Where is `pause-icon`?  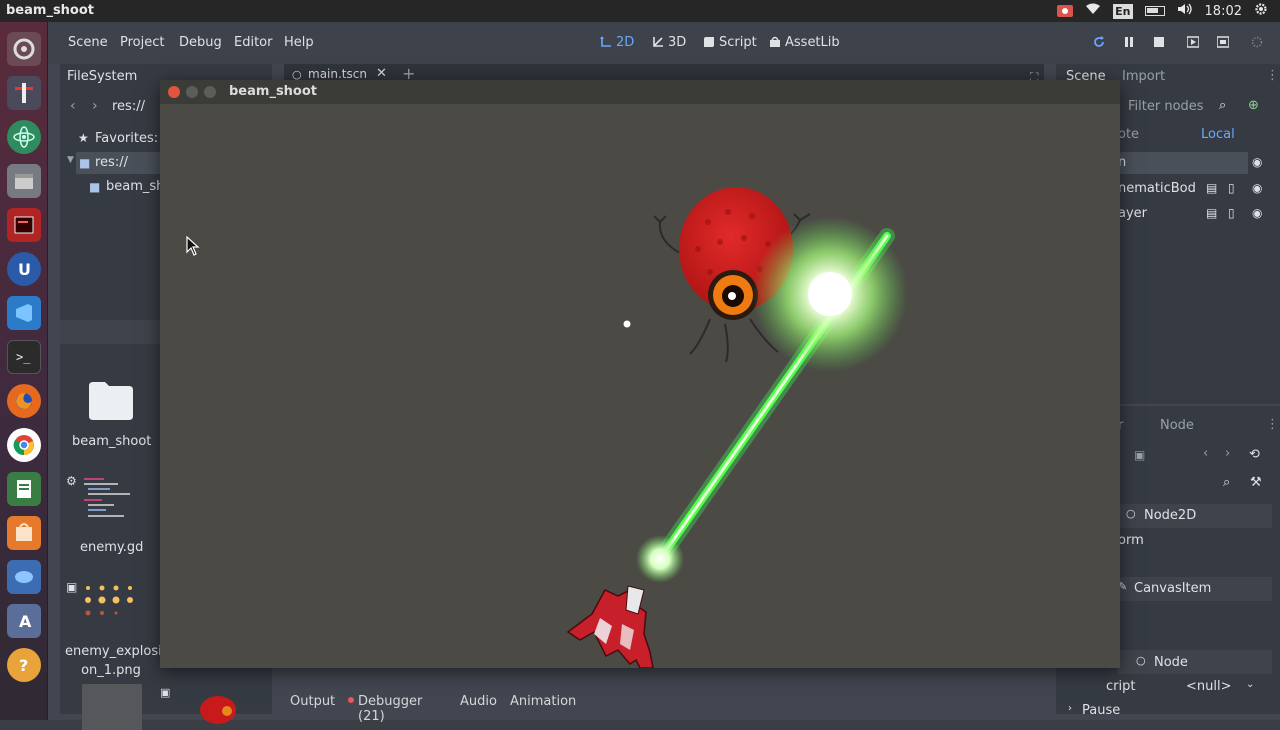
pause-icon is located at coordinates (1129, 42).